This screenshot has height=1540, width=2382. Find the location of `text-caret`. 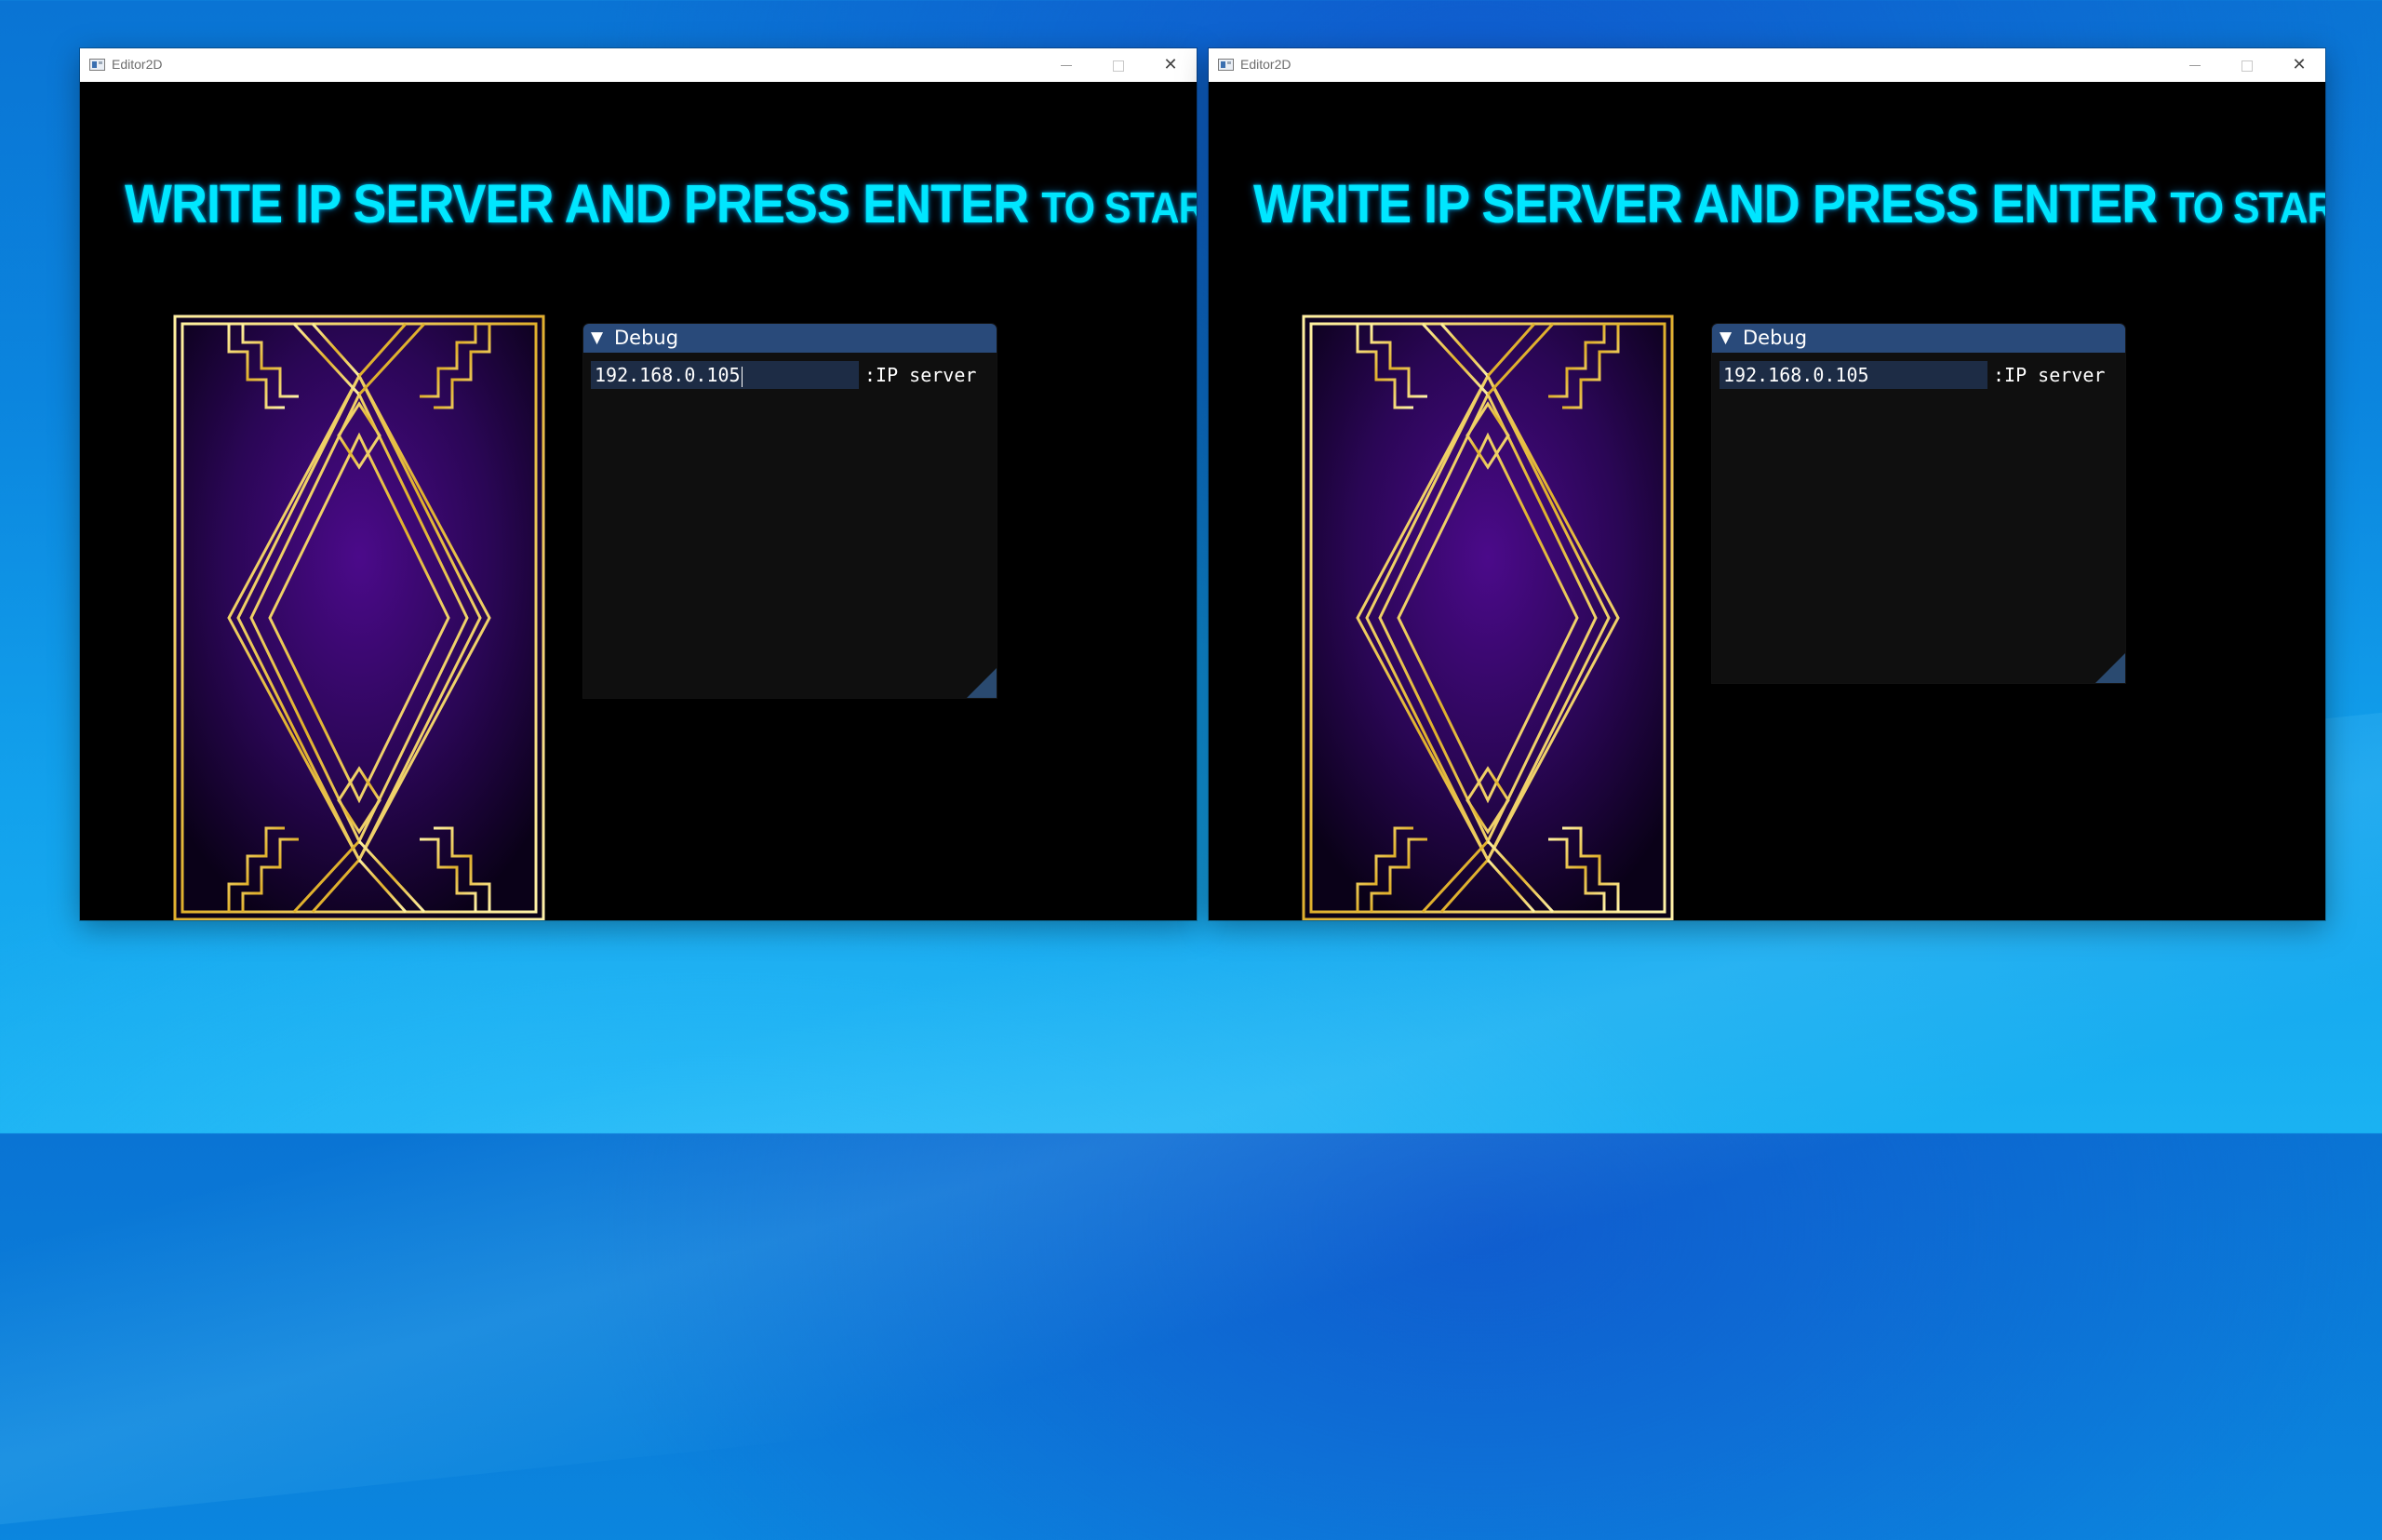

text-caret is located at coordinates (742, 376).